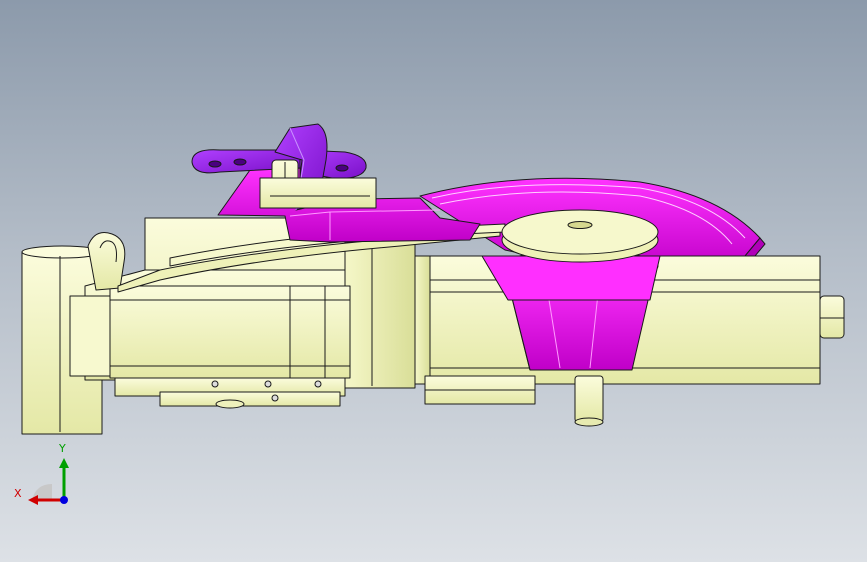  What do you see at coordinates (48, 481) in the screenshot?
I see `triad-graphic` at bounding box center [48, 481].